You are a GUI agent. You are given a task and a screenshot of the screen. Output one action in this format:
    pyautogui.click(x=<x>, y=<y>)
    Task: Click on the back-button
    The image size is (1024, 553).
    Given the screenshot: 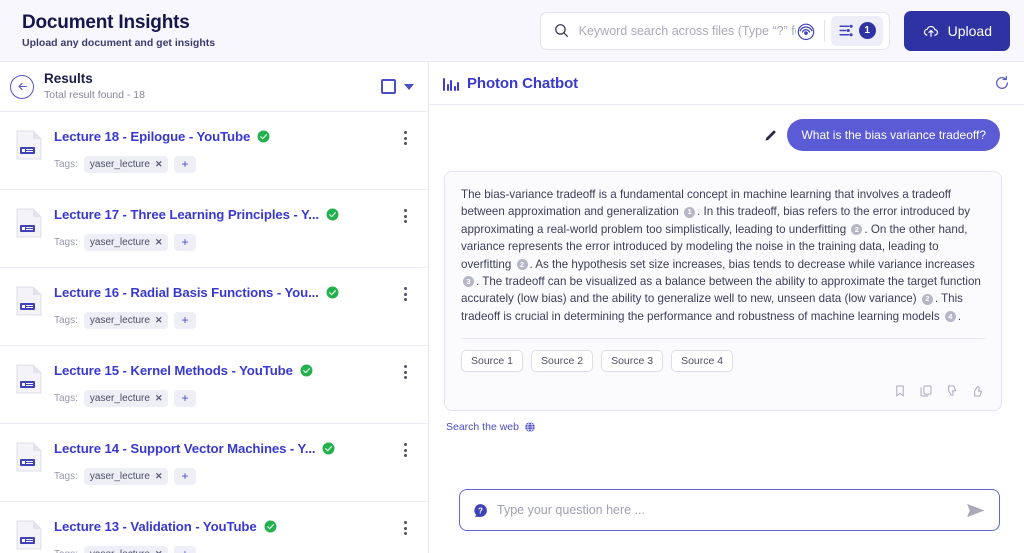 What is the action you would take?
    pyautogui.click(x=22, y=86)
    